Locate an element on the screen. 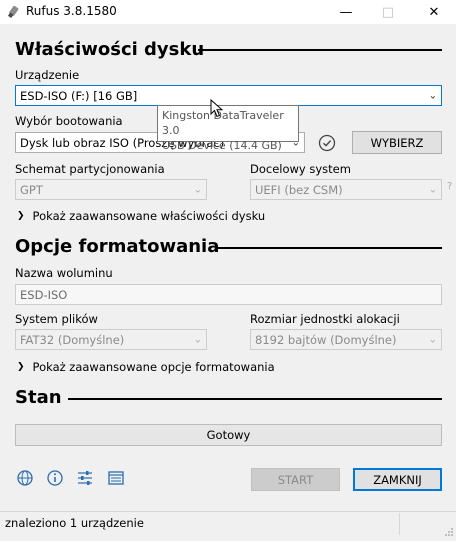 Image resolution: width=456 pixels, height=541 pixels. mouse-cursor-icon is located at coordinates (217, 108).